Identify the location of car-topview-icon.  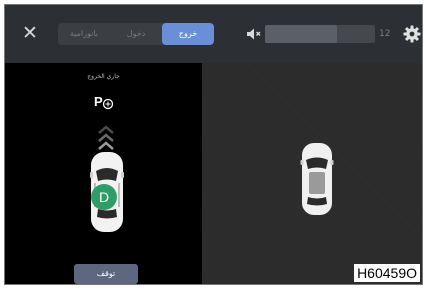
(317, 179).